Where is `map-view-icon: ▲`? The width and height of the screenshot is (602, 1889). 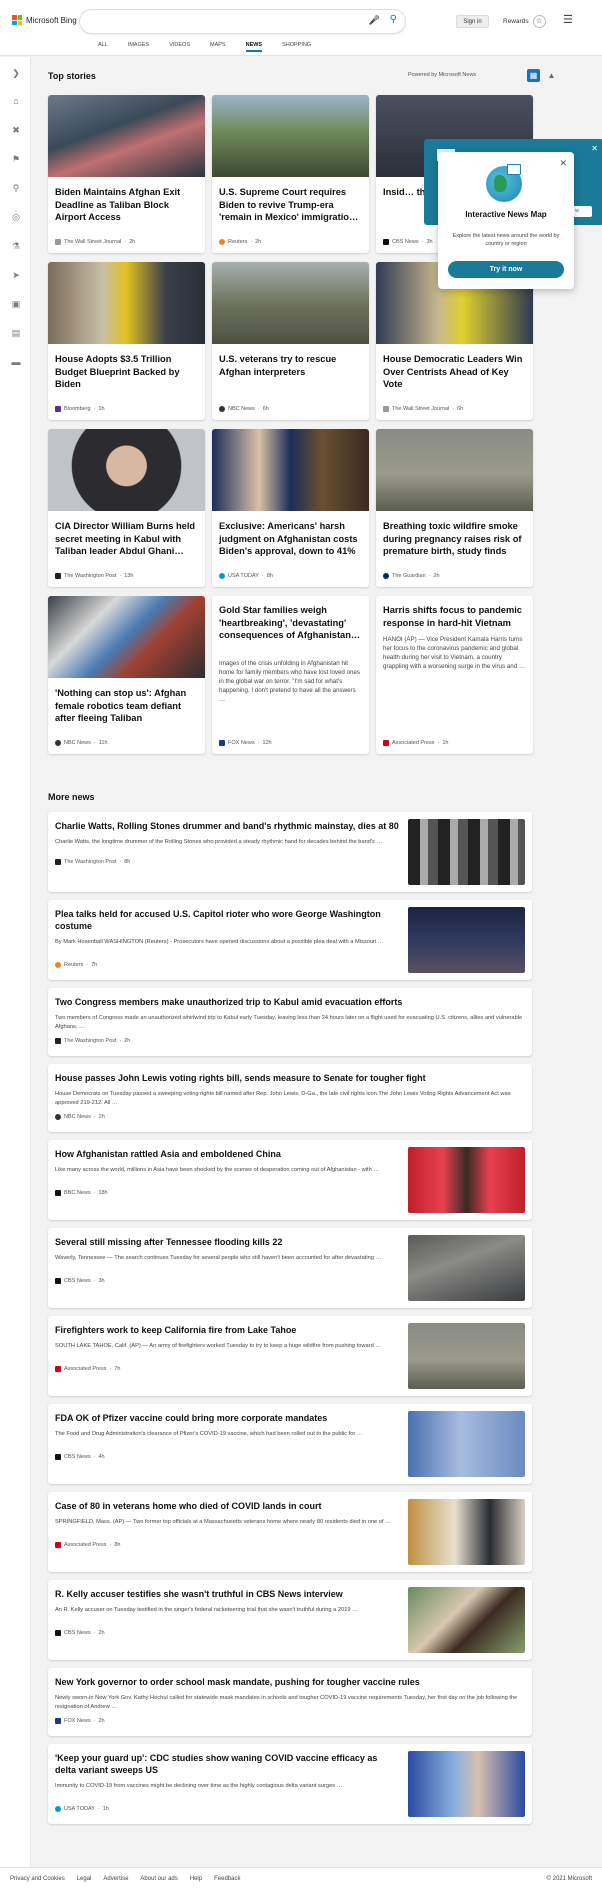 map-view-icon: ▲ is located at coordinates (551, 75).